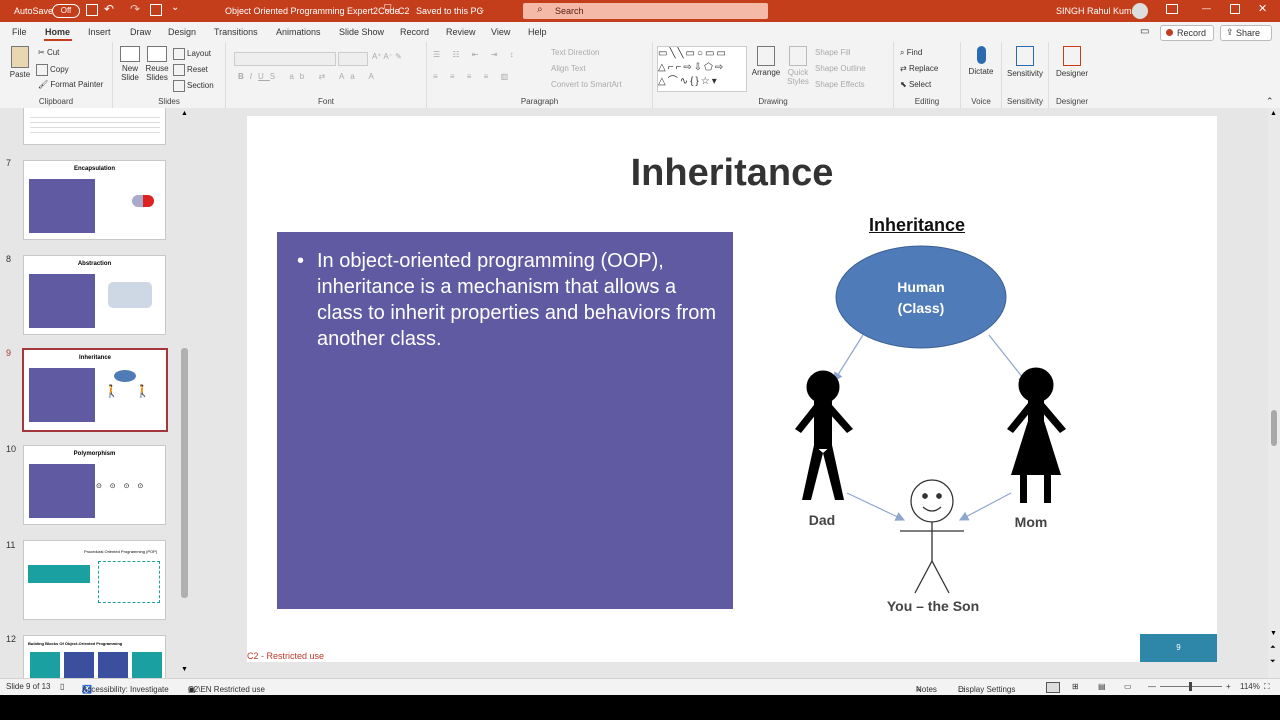 The width and height of the screenshot is (1280, 720). Describe the element at coordinates (575, 52) in the screenshot. I see `text-direction-button: Text Direction` at that location.